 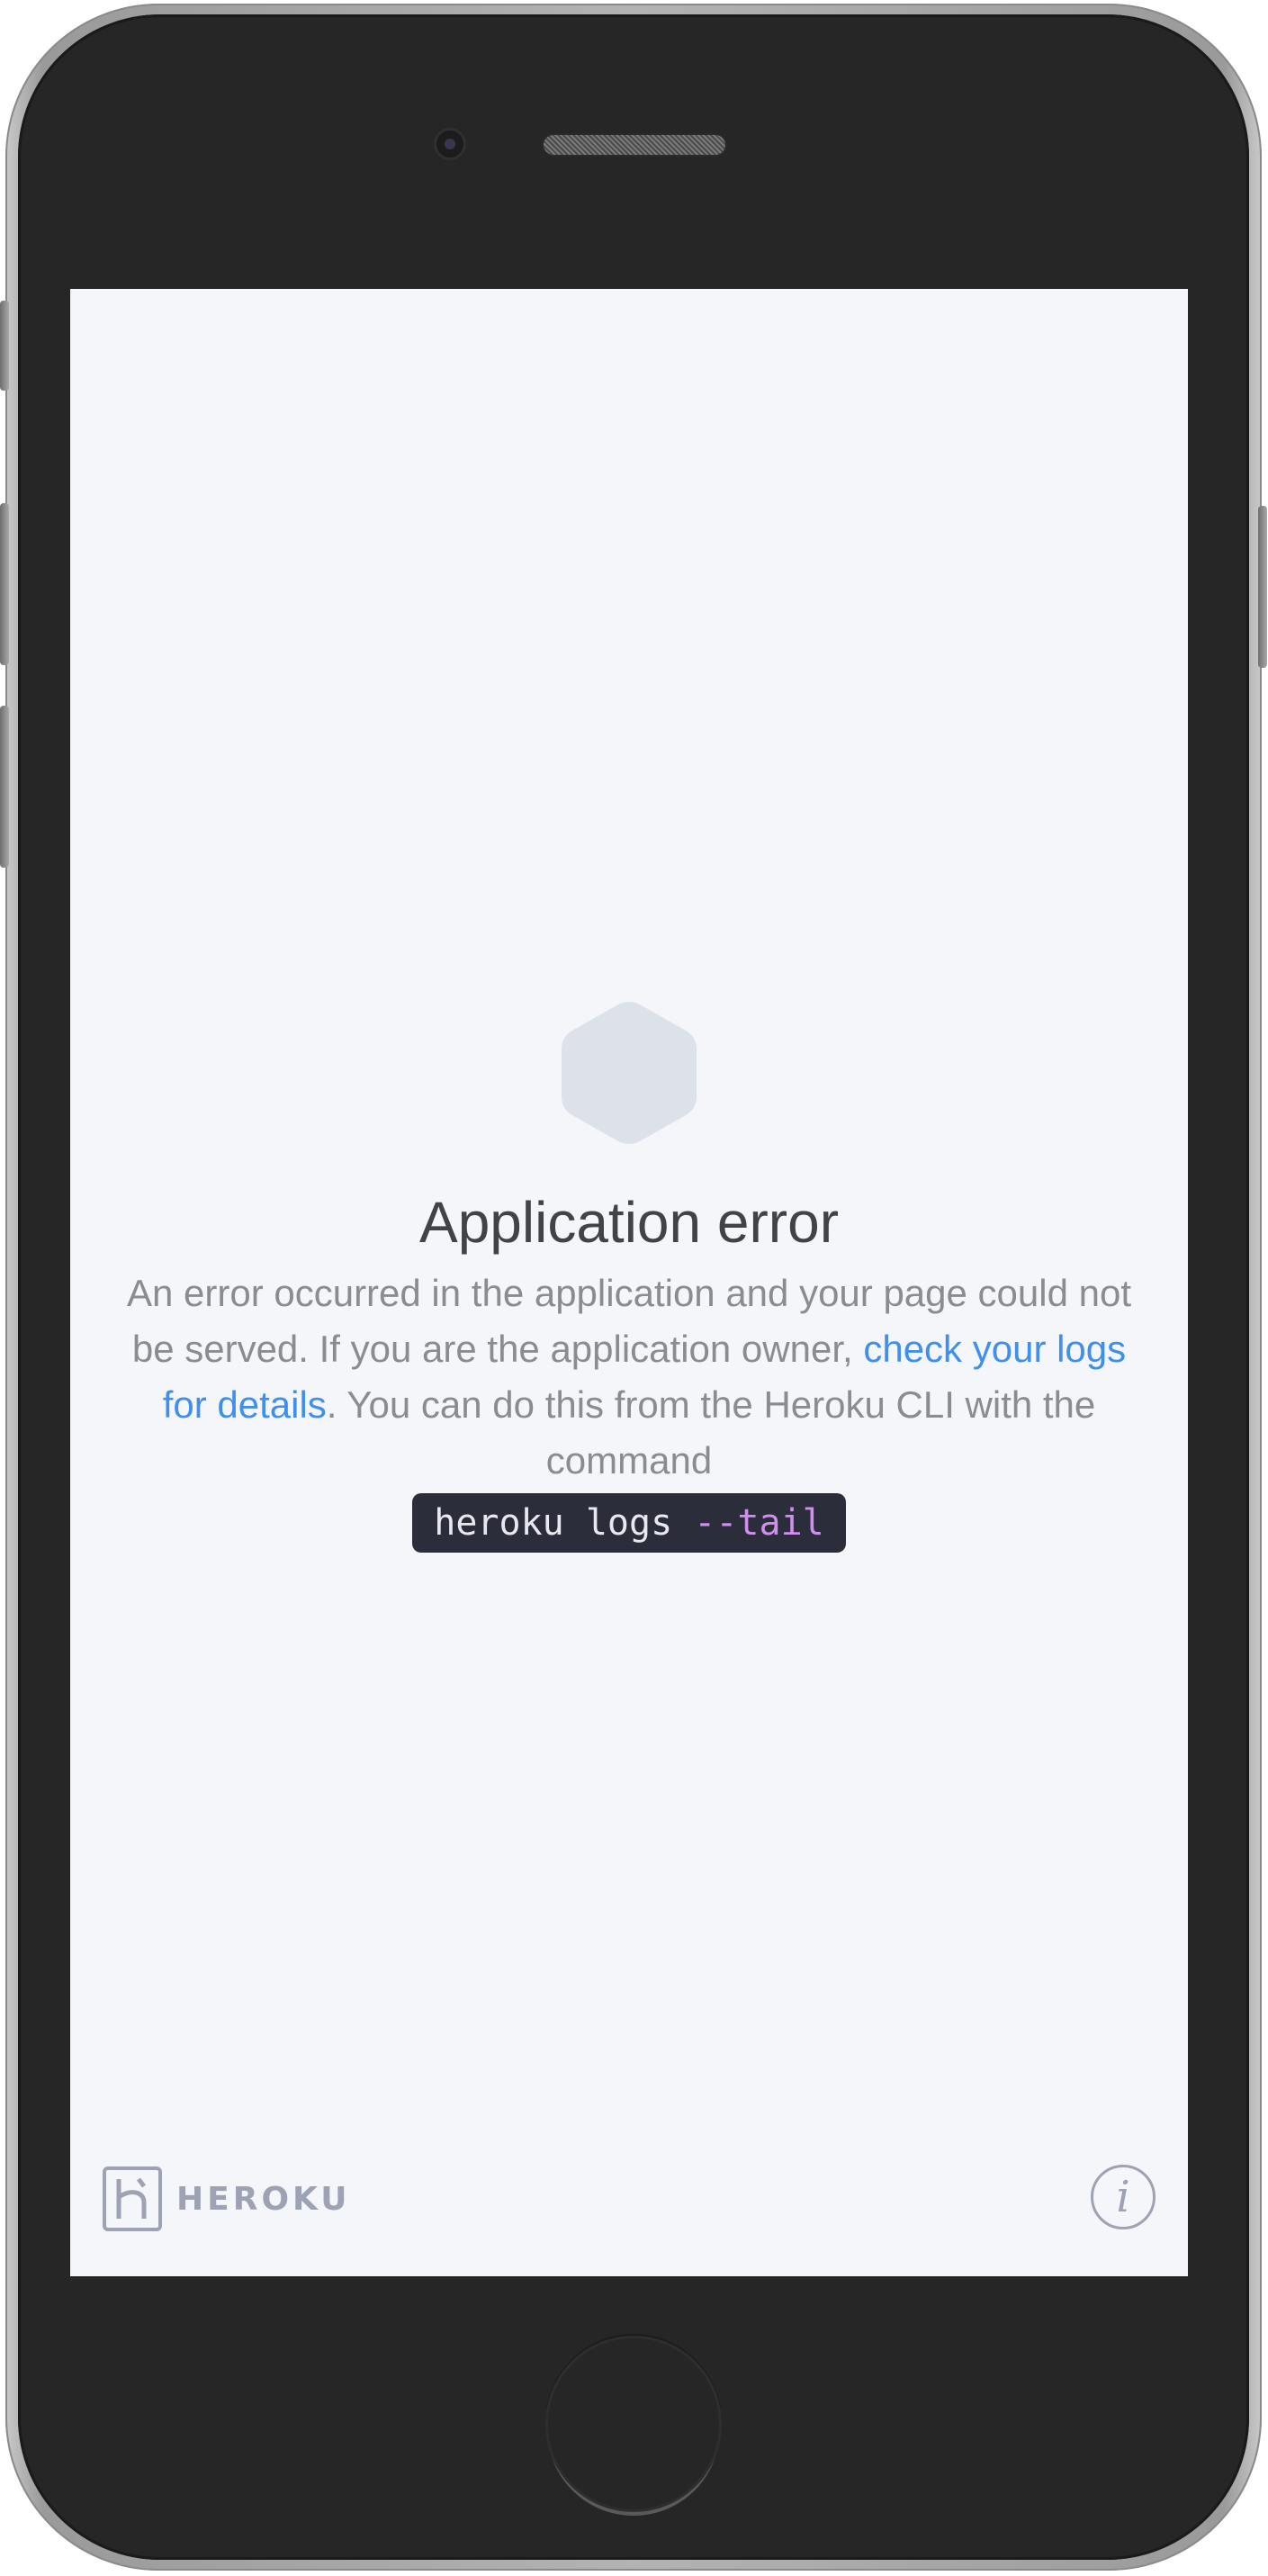 I want to click on info-icon: i, so click(x=1123, y=2197).